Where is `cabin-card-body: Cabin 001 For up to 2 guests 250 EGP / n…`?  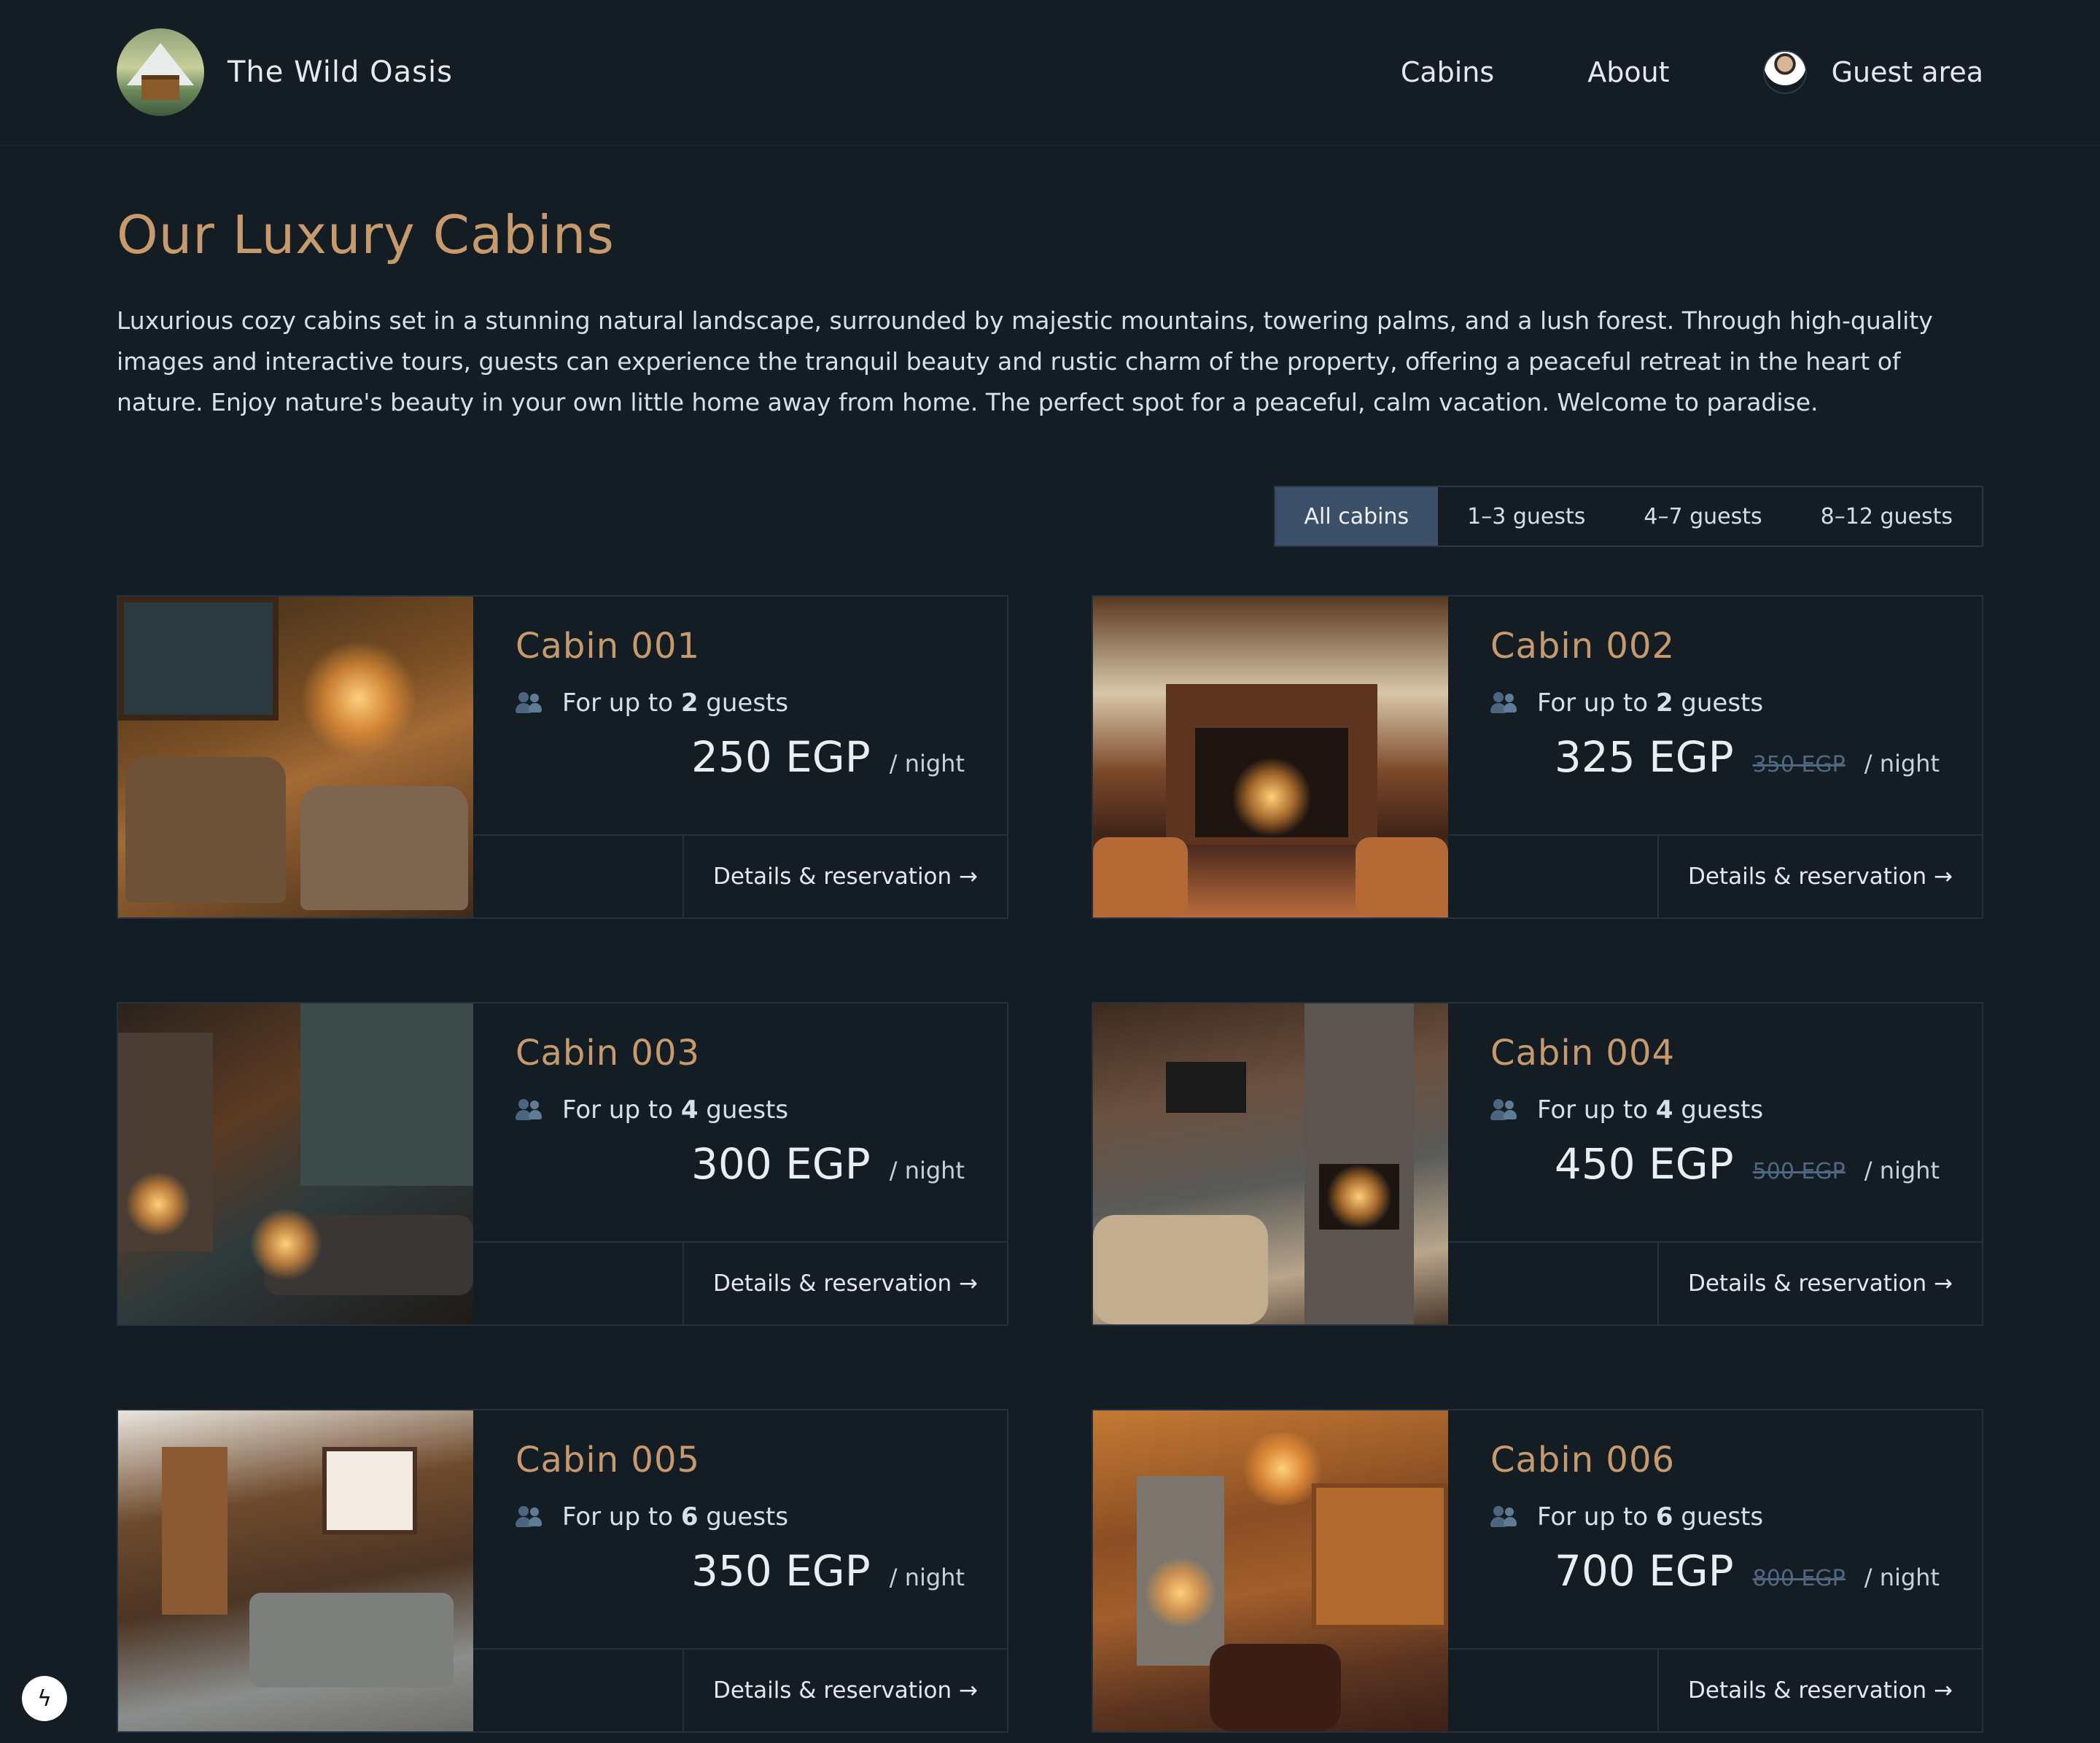
cabin-card-body: Cabin 001 For up to 2 guests 250 EGP / n… is located at coordinates (740, 757).